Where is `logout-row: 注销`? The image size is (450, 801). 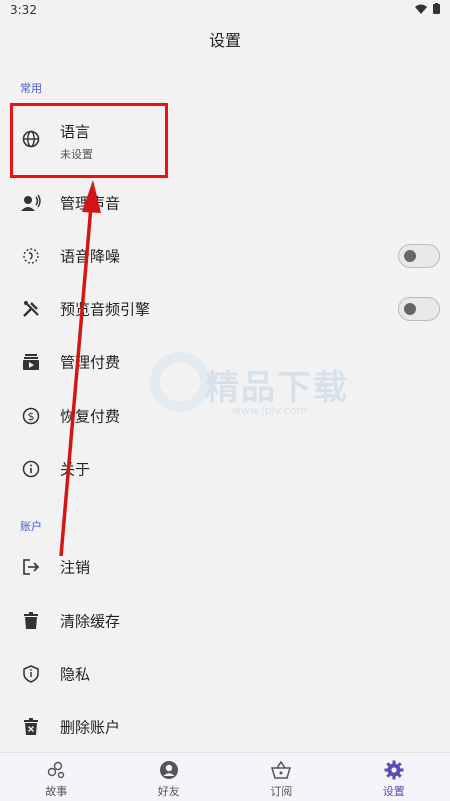 logout-row: 注销 is located at coordinates (225, 567).